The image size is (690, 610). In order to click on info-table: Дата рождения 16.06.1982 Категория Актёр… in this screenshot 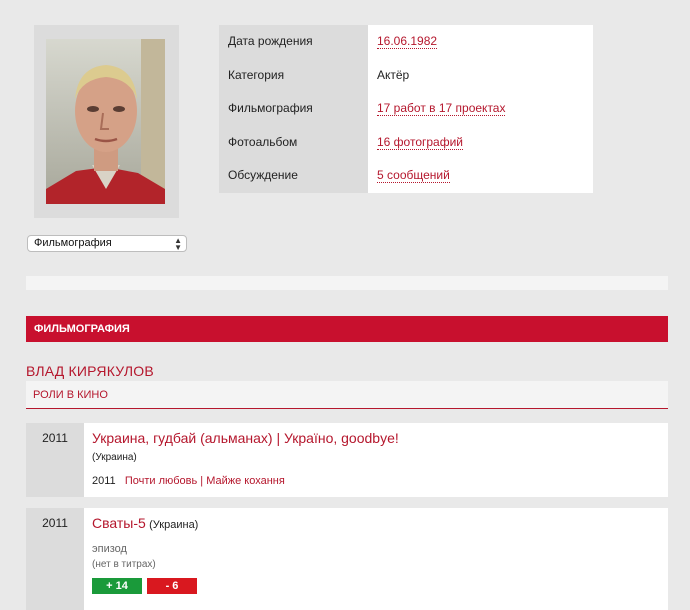, I will do `click(406, 109)`.